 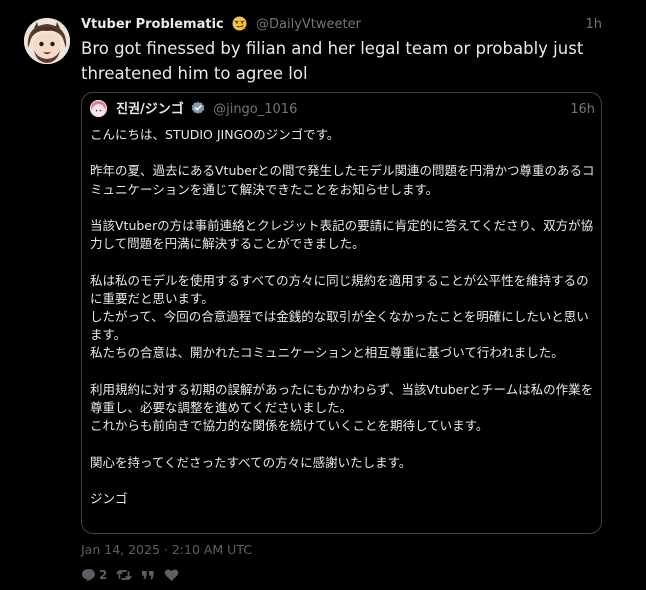 I want to click on quote-icon, so click(x=148, y=575).